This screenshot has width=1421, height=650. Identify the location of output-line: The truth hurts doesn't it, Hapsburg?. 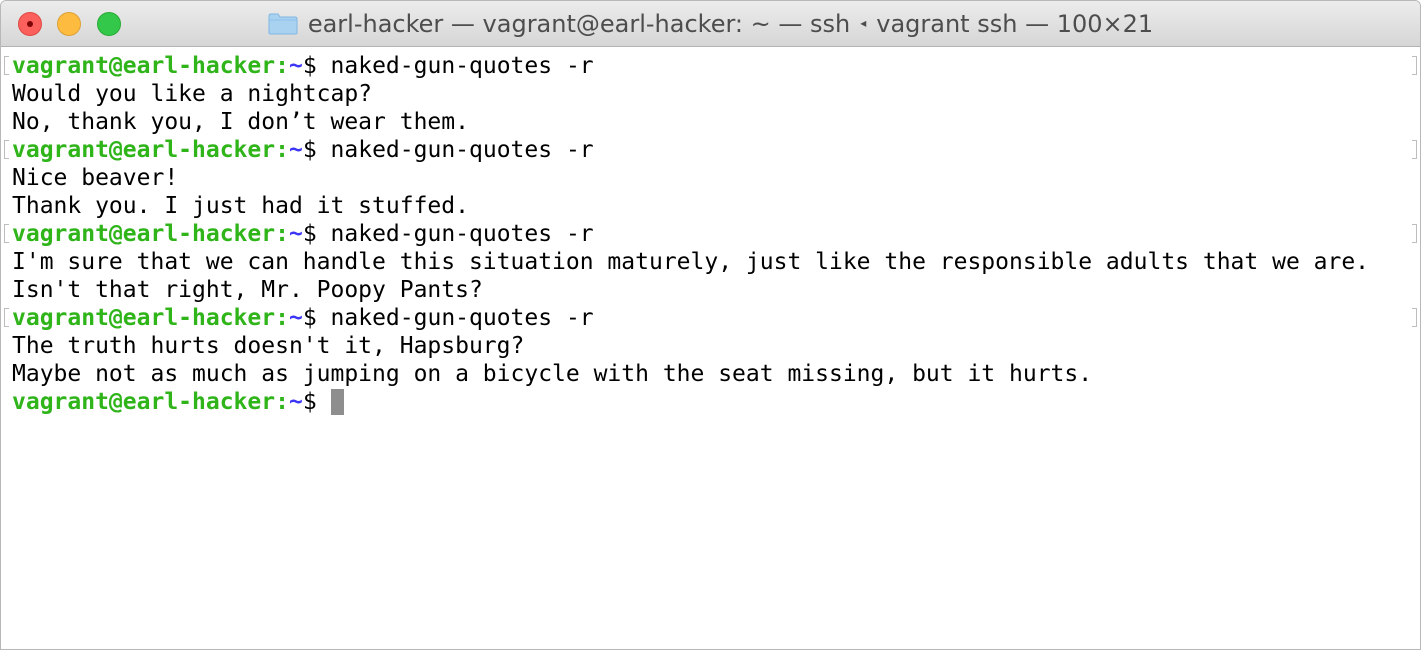
(268, 346).